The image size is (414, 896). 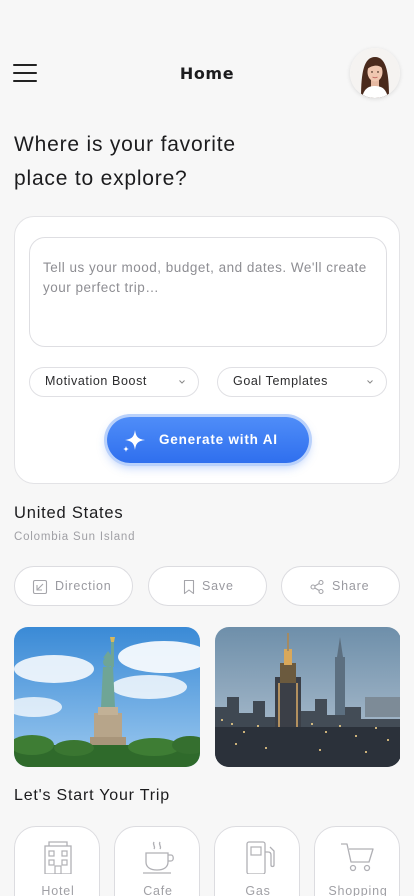 What do you see at coordinates (58, 857) in the screenshot?
I see `hotel-icon` at bounding box center [58, 857].